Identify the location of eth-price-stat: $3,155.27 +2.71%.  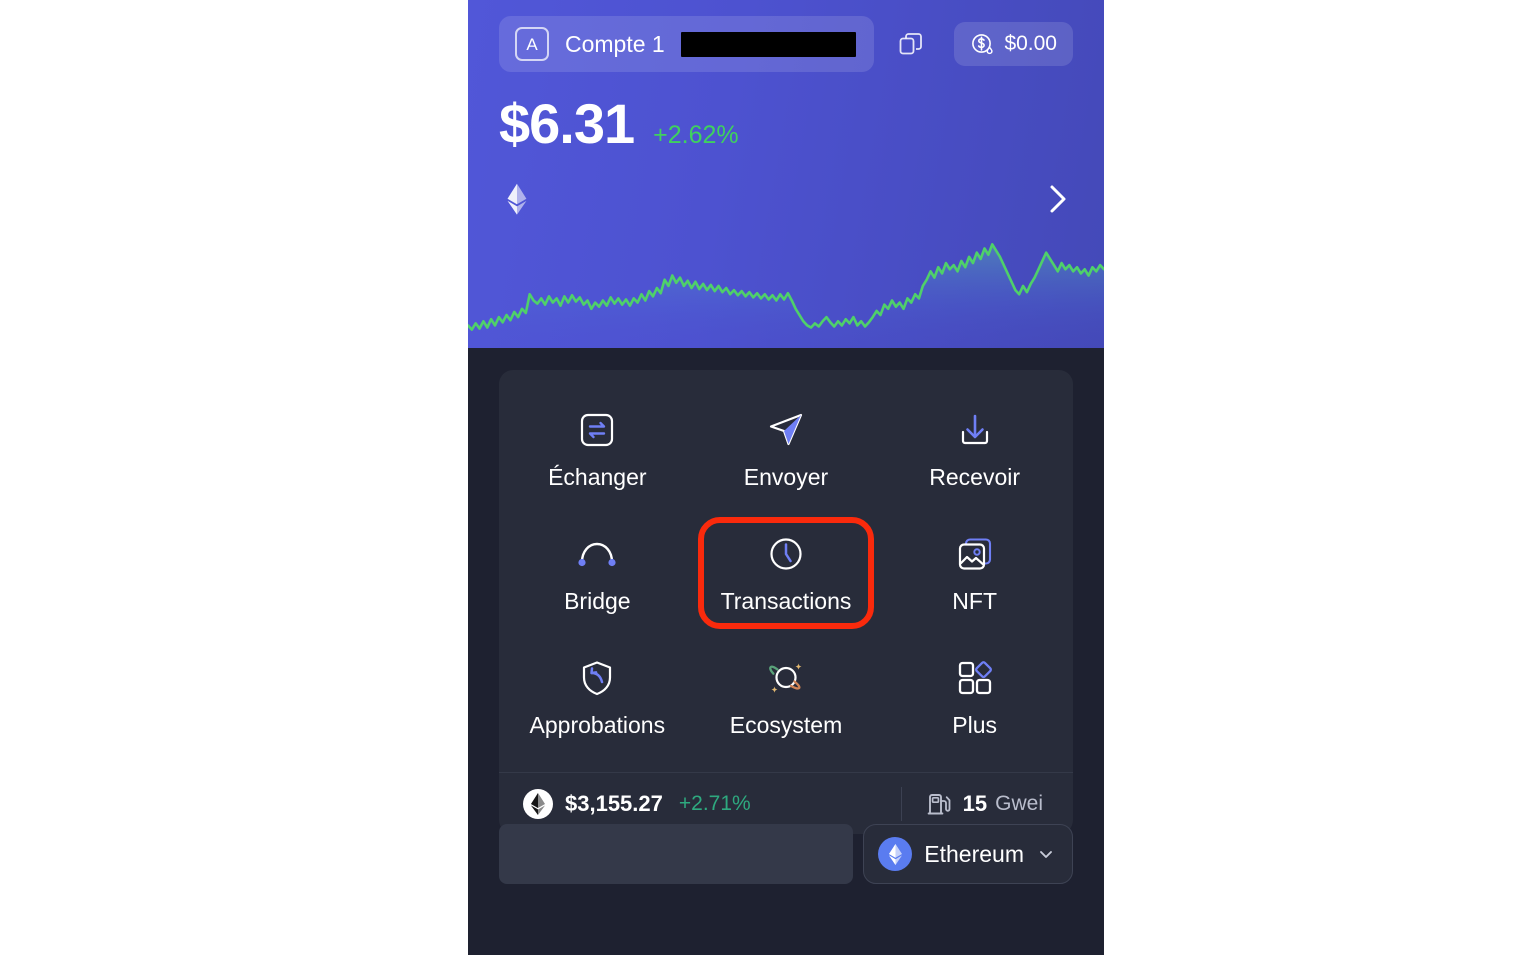
(637, 803).